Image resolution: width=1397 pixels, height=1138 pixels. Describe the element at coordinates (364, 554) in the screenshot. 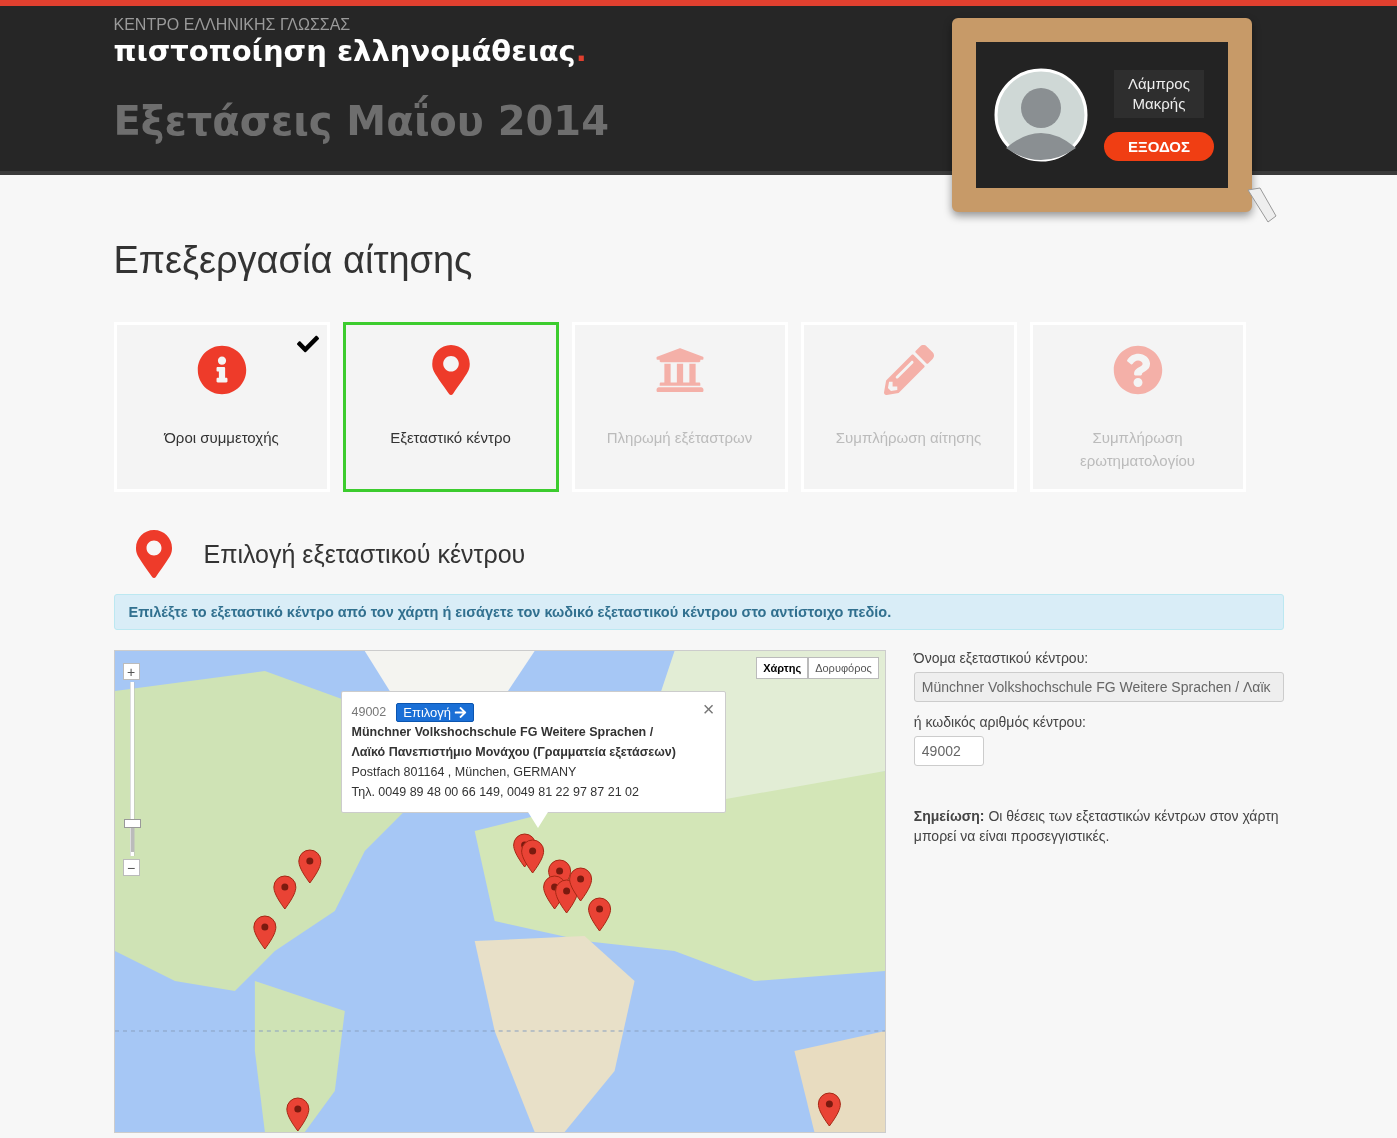

I see `section-title: Επιλογή εξεταστικού κέντρου` at that location.